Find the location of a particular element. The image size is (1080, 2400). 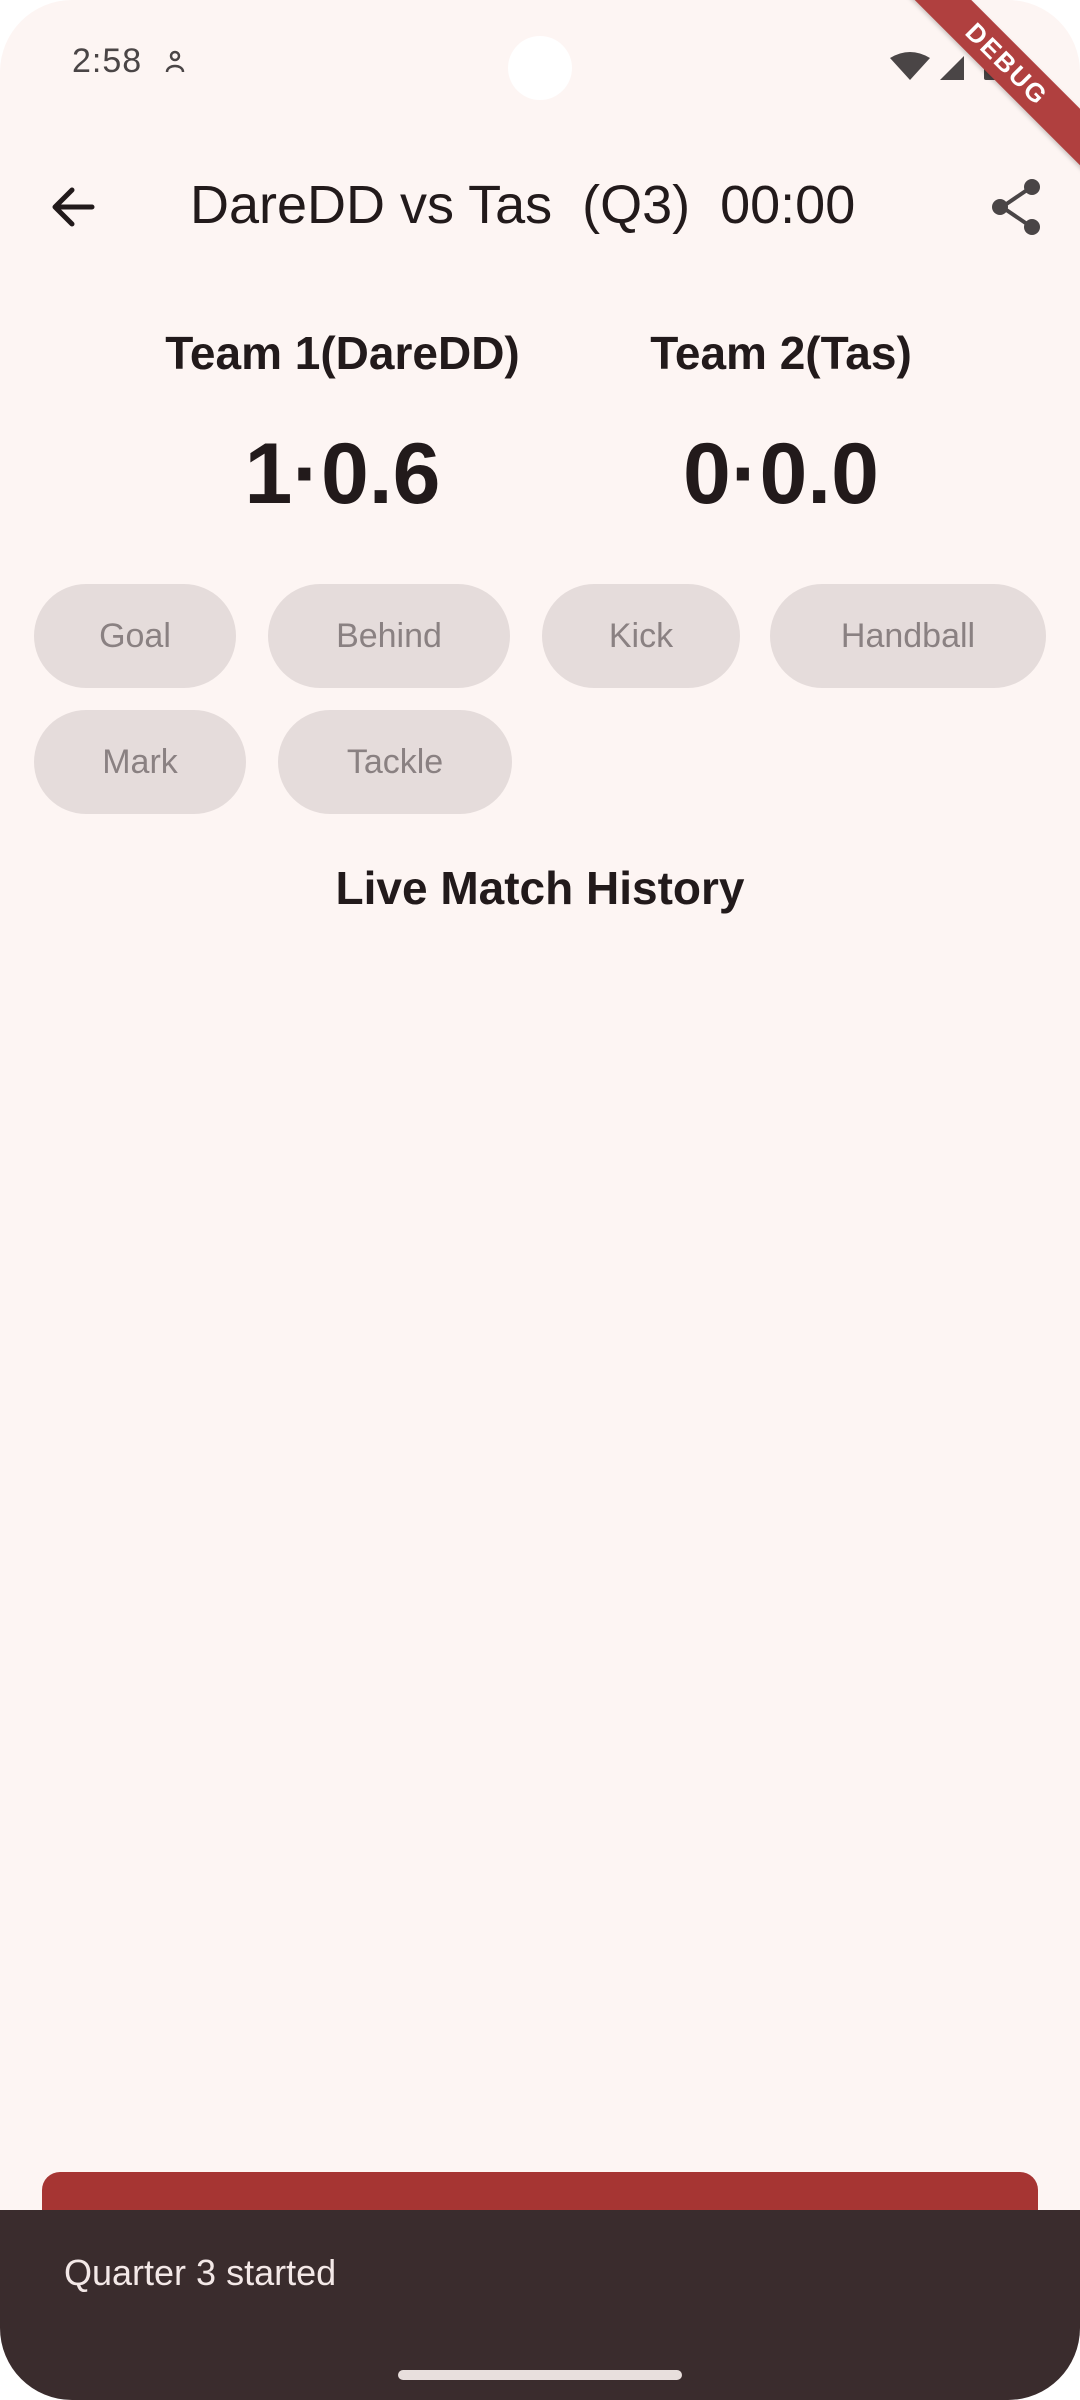

signal-icon is located at coordinates (952, 68).